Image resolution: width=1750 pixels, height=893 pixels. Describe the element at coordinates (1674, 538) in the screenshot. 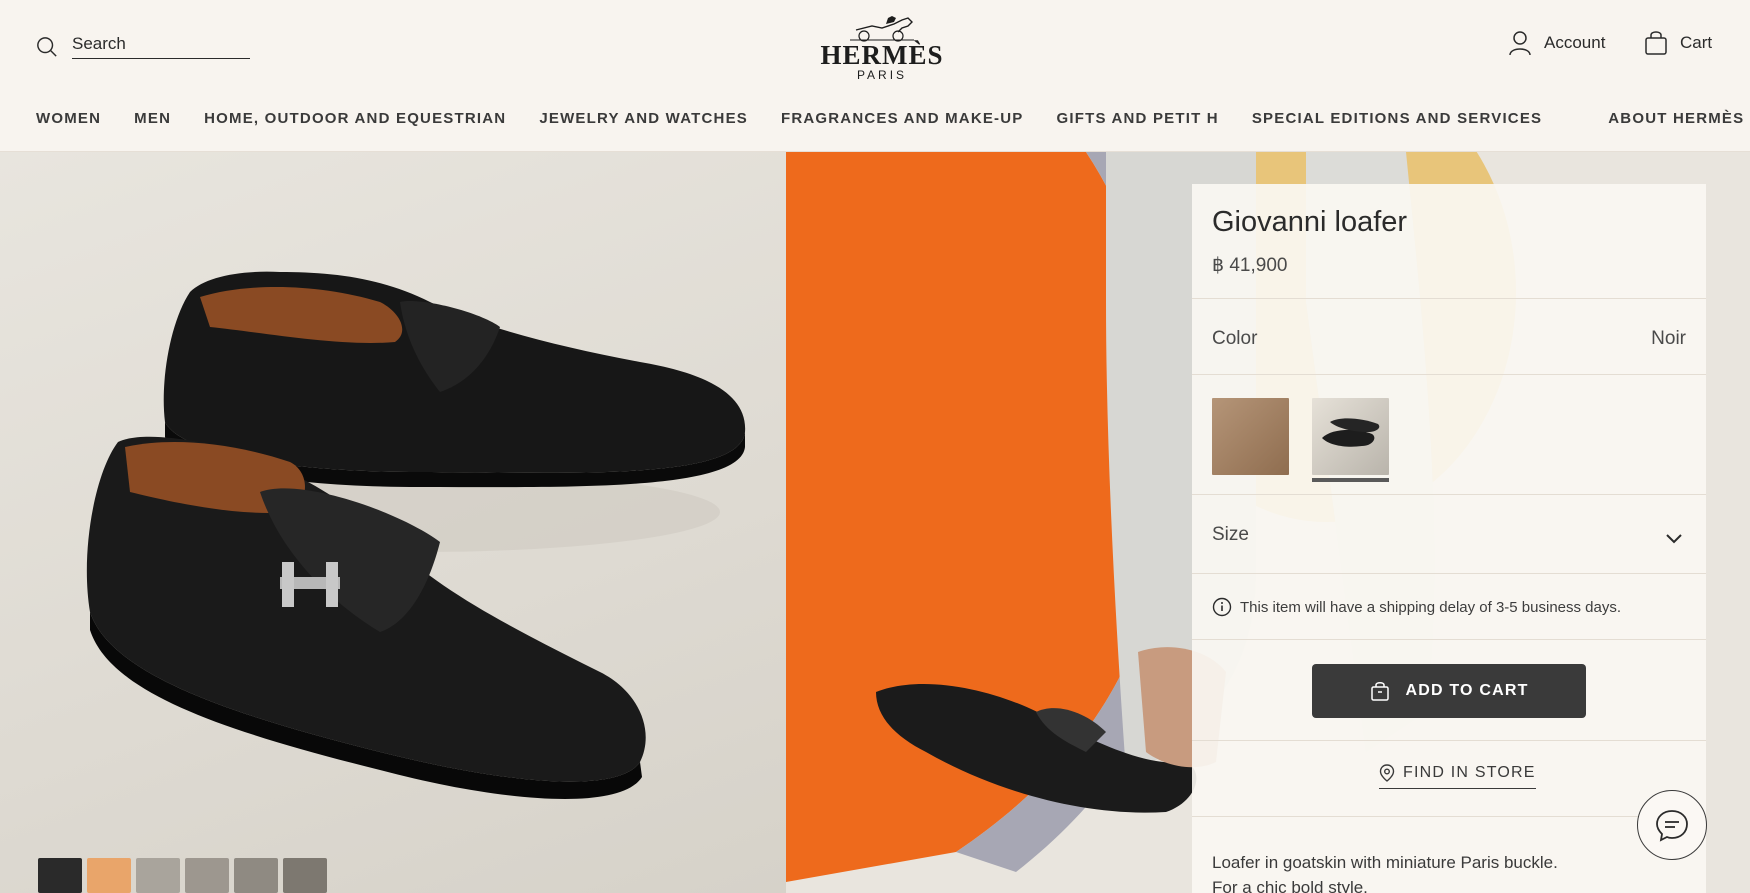

I see `chevron-down-icon` at that location.